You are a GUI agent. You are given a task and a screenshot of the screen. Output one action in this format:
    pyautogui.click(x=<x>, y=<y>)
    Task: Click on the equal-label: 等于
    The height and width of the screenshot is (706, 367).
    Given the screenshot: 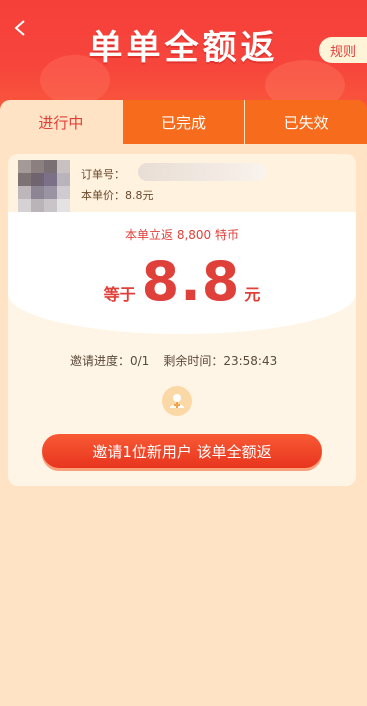 What is the action you would take?
    pyautogui.click(x=119, y=294)
    